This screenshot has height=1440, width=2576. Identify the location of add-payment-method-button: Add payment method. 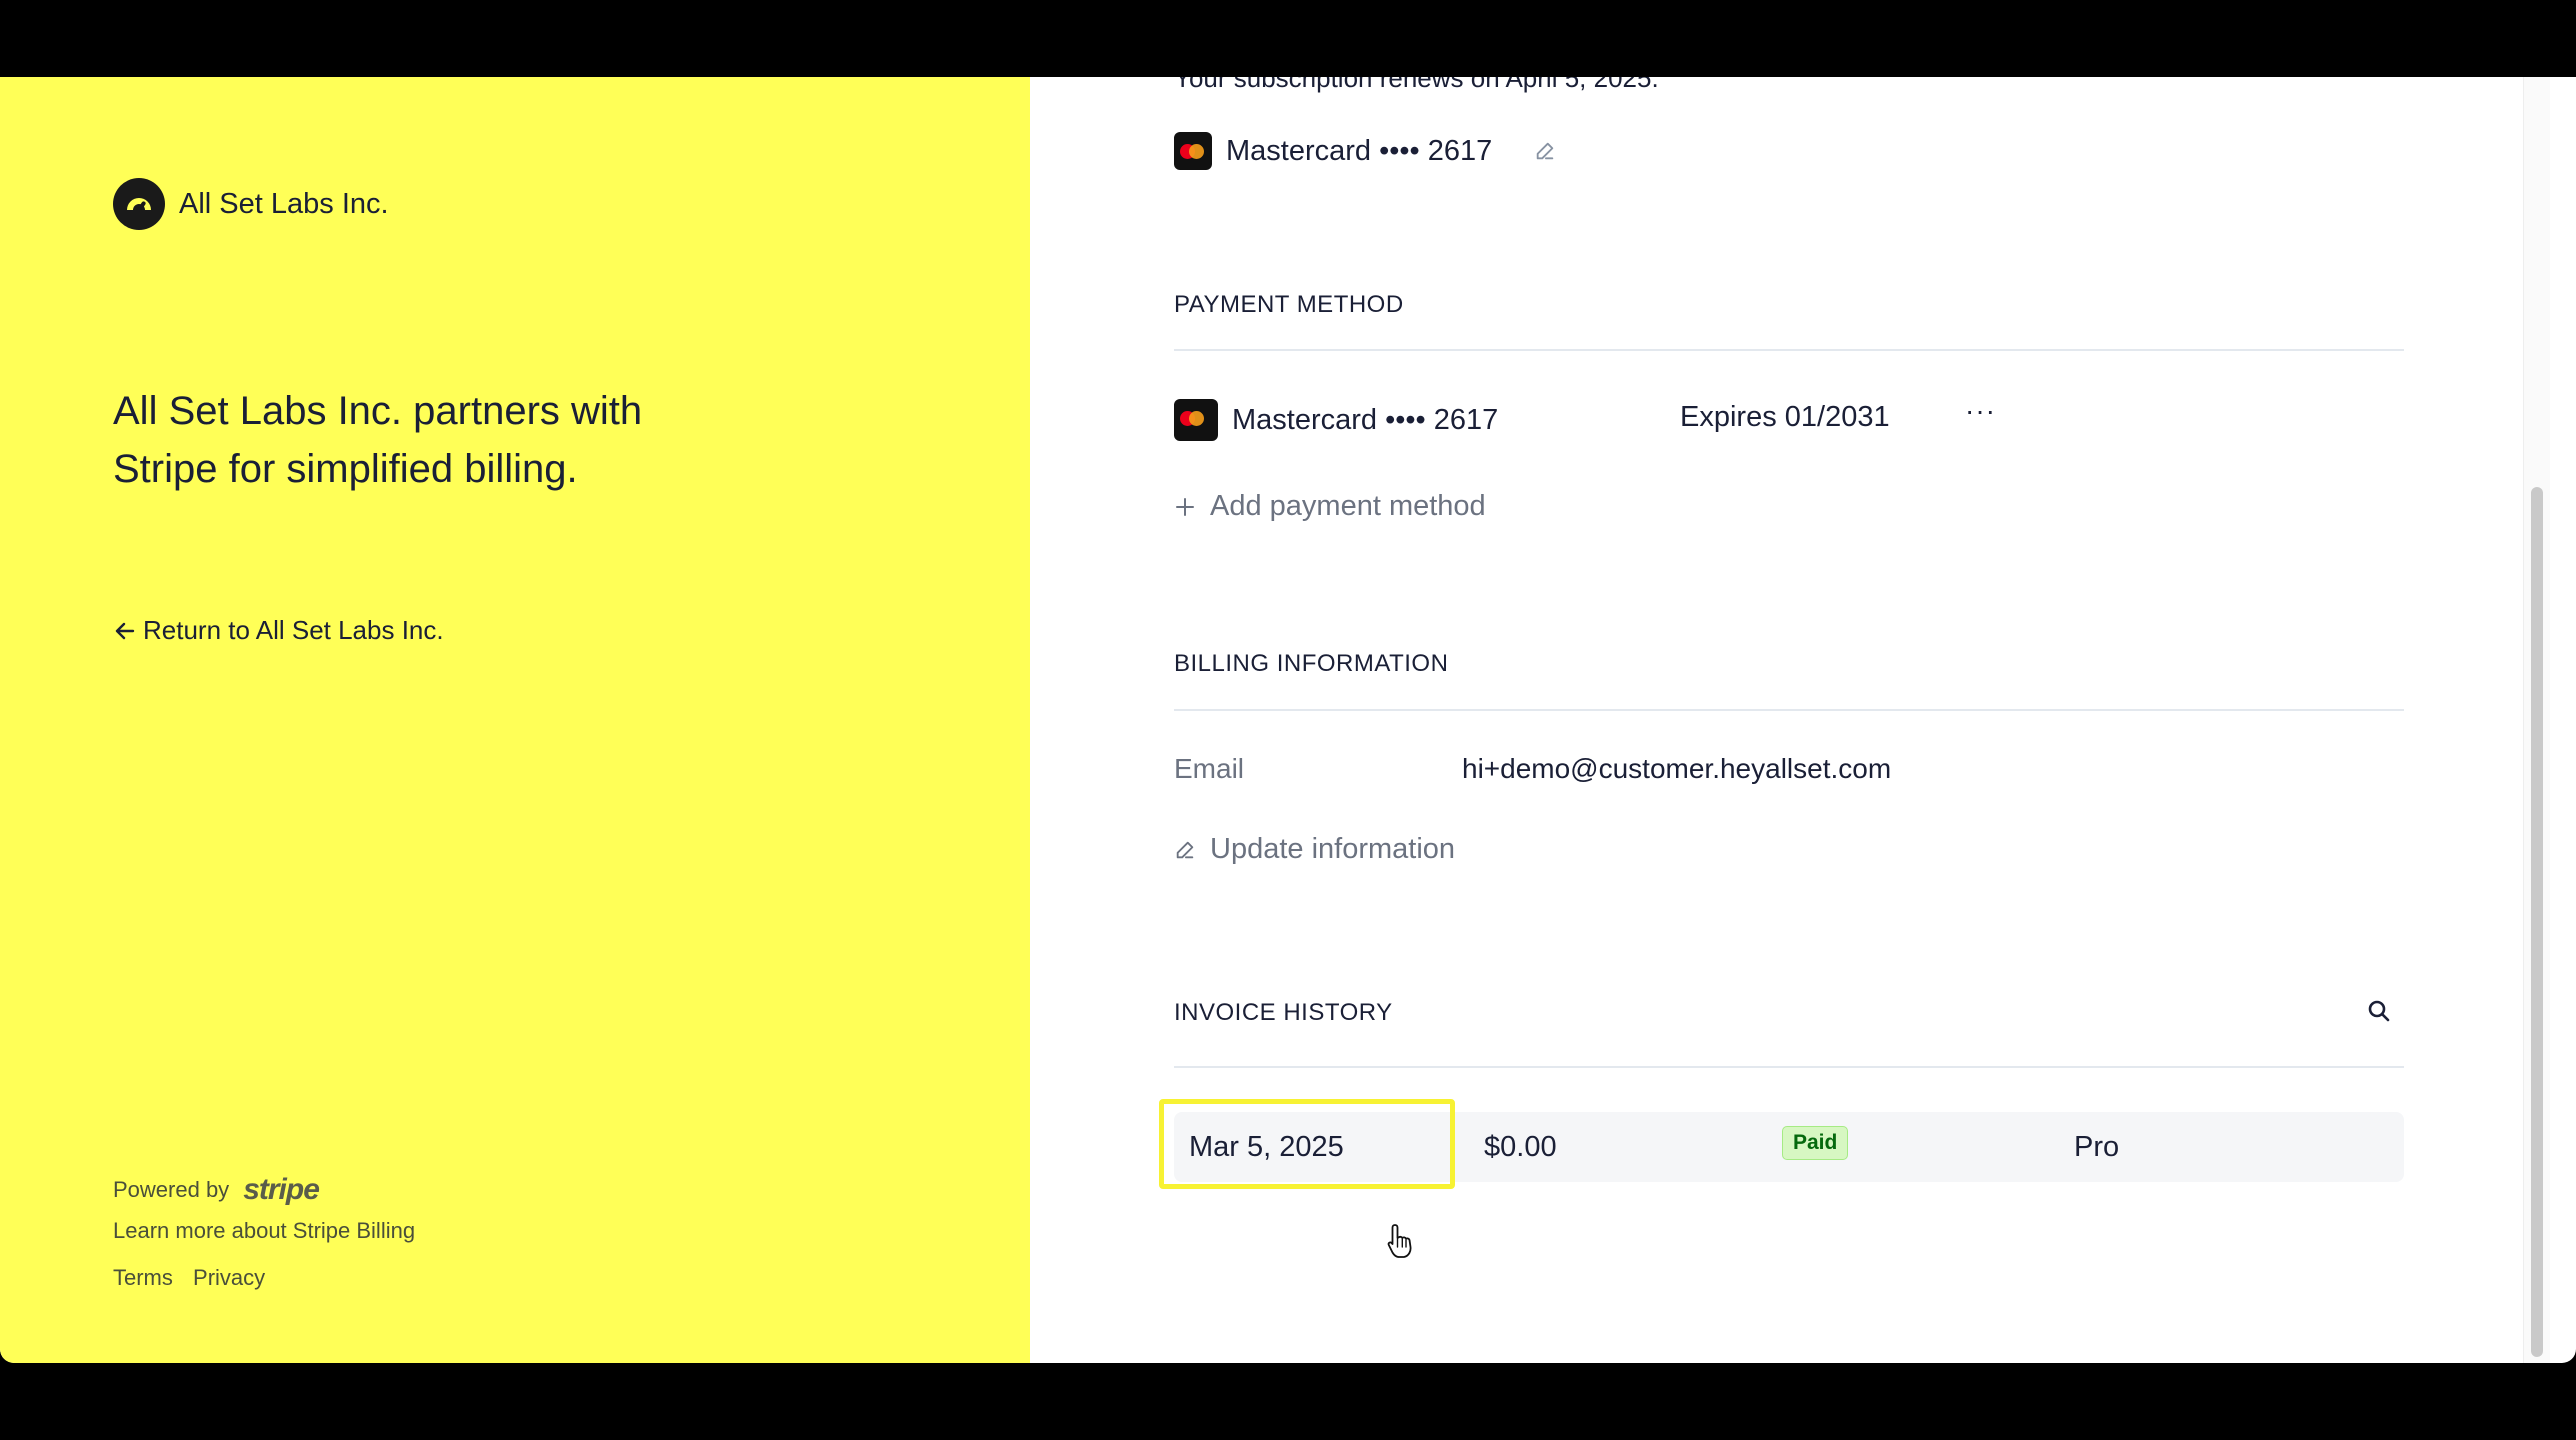
(1330, 506).